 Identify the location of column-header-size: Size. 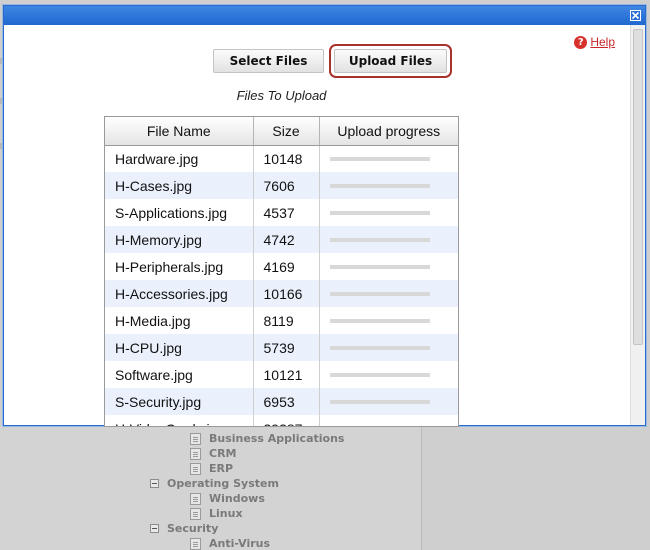
(286, 131).